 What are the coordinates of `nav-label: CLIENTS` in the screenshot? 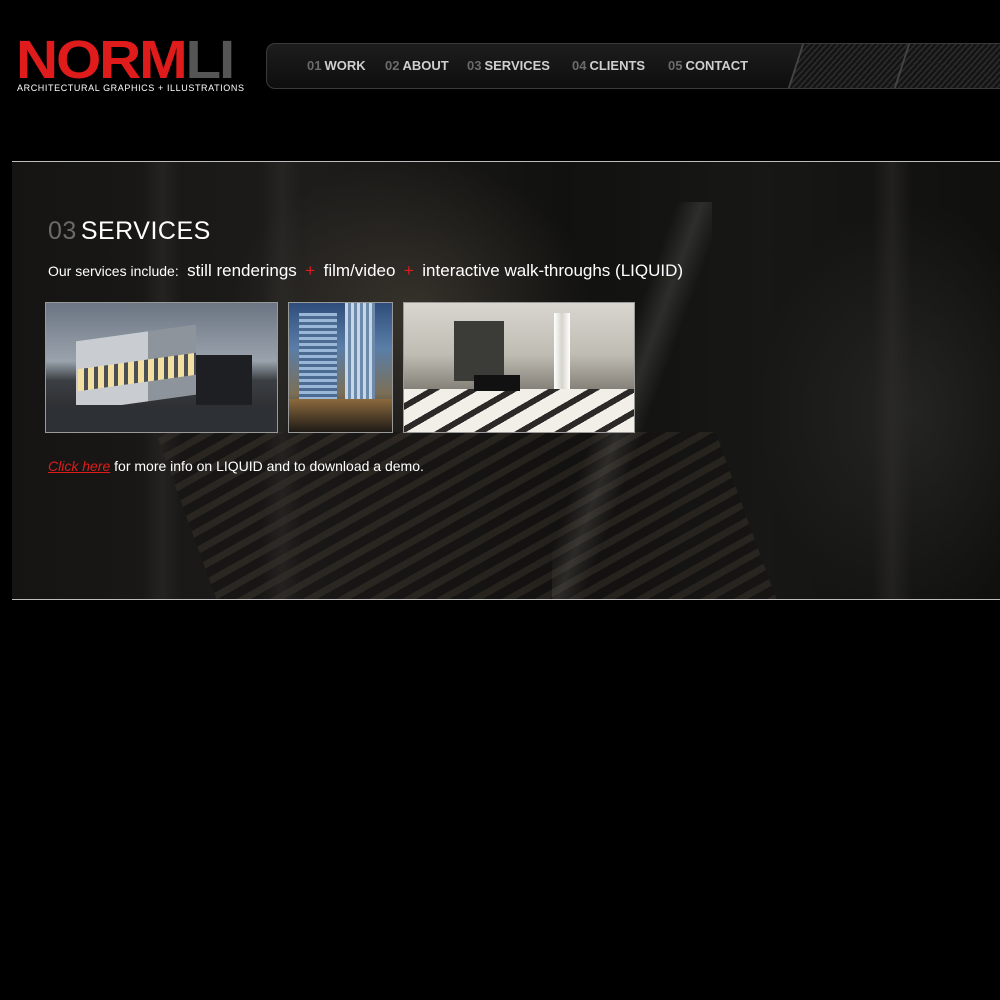 It's located at (617, 65).